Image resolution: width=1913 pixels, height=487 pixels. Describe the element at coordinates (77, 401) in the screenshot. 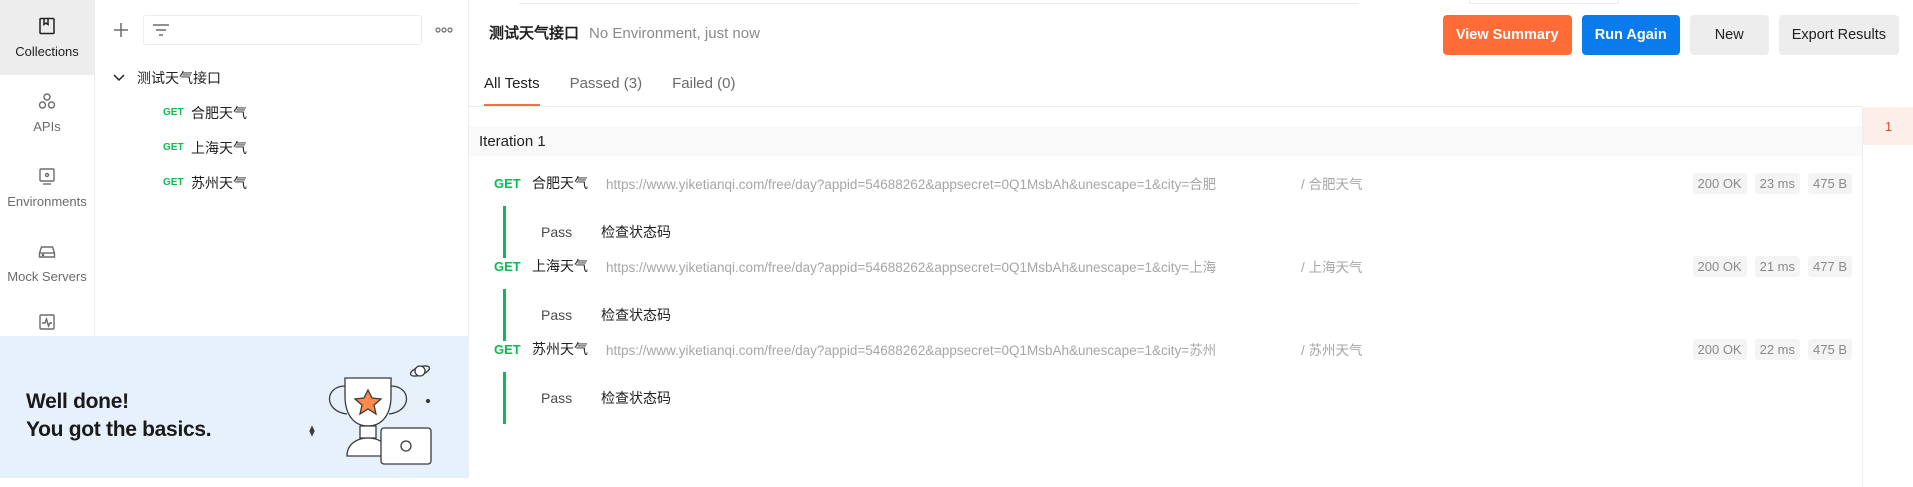

I see `onboarding-line-1: Well done!` at that location.